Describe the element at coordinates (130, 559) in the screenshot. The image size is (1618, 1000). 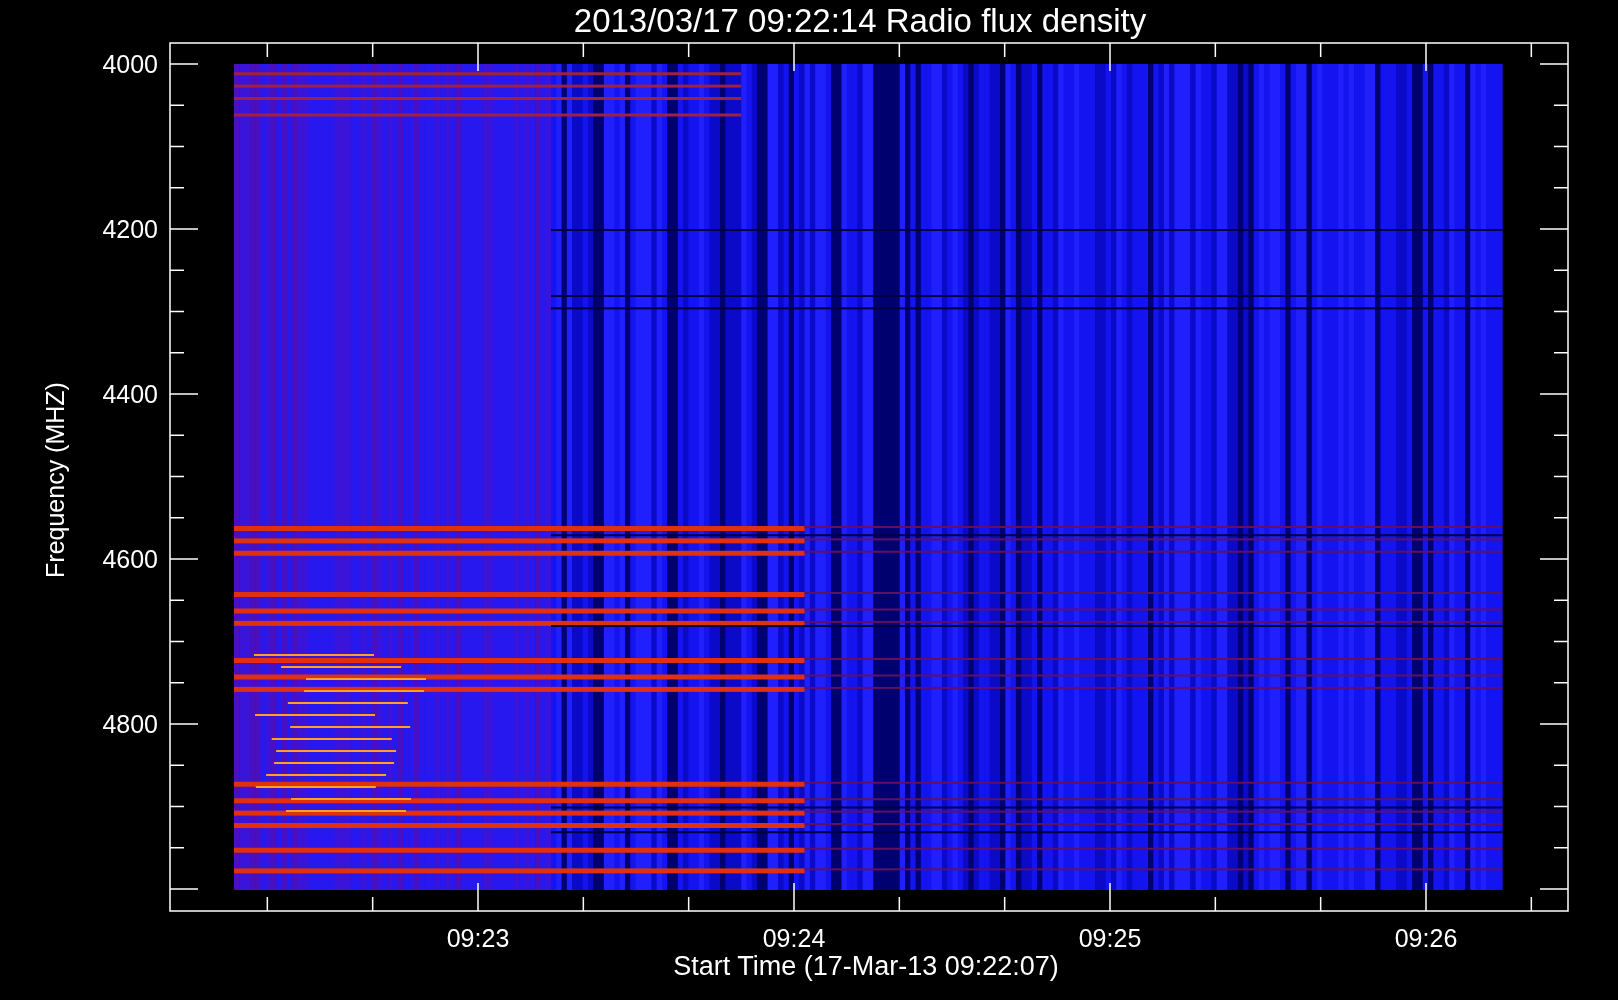
I see `y-tick-label: 4600` at that location.